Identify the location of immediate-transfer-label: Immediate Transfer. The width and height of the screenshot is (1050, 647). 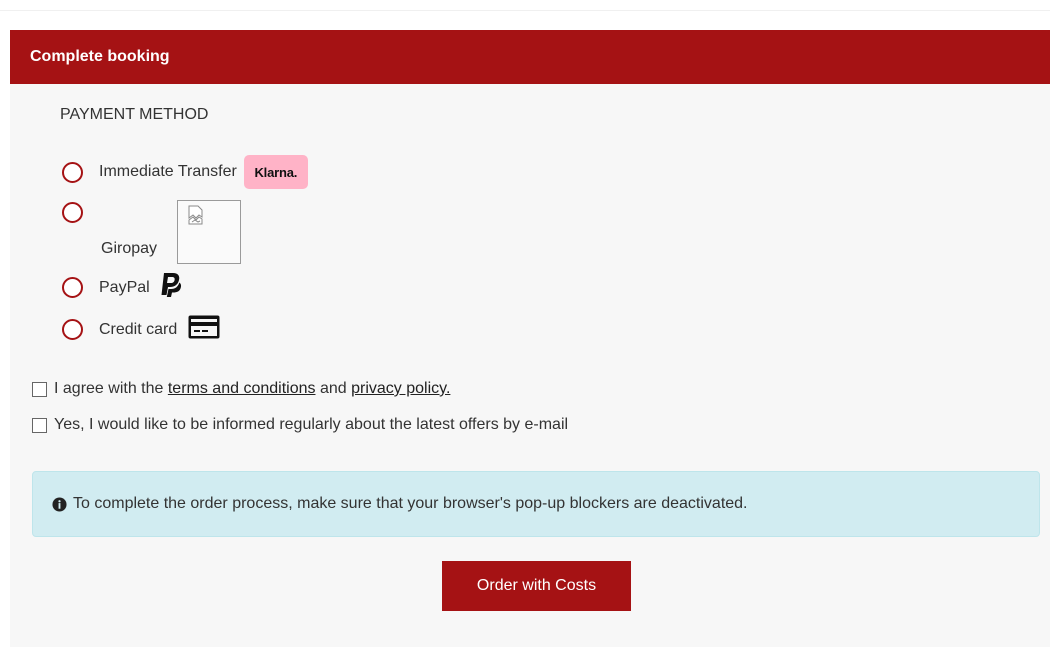
(168, 171).